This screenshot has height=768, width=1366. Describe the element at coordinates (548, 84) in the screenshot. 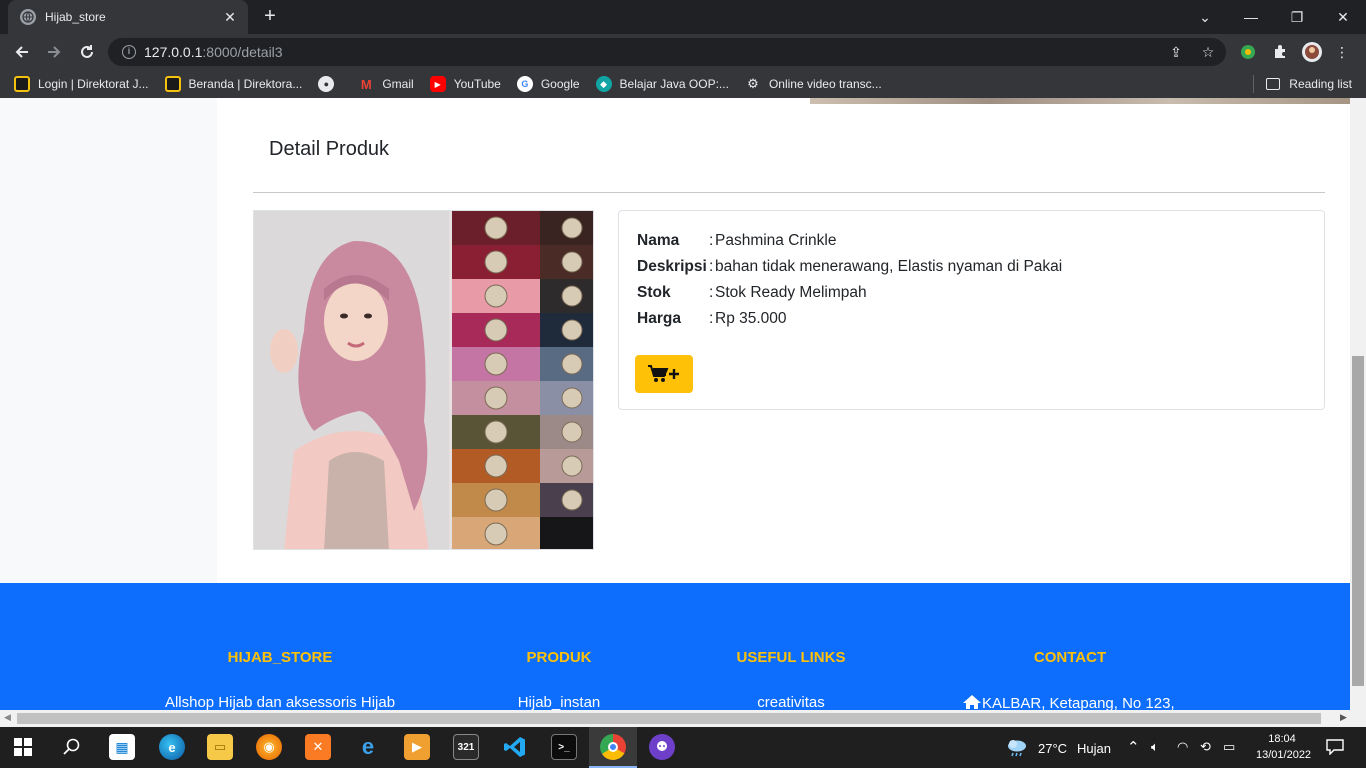

I see `bookmark-google: G Google` at that location.